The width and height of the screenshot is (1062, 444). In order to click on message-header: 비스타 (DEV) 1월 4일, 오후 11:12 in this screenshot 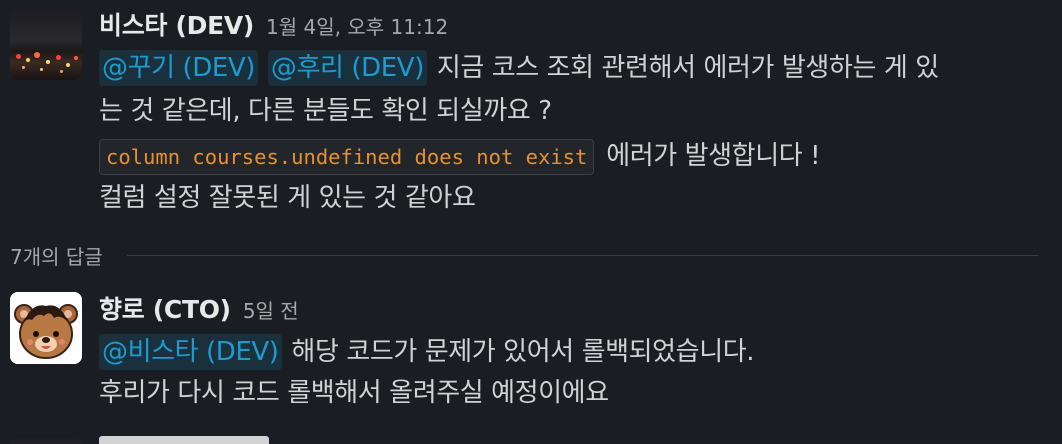, I will do `click(273, 24)`.